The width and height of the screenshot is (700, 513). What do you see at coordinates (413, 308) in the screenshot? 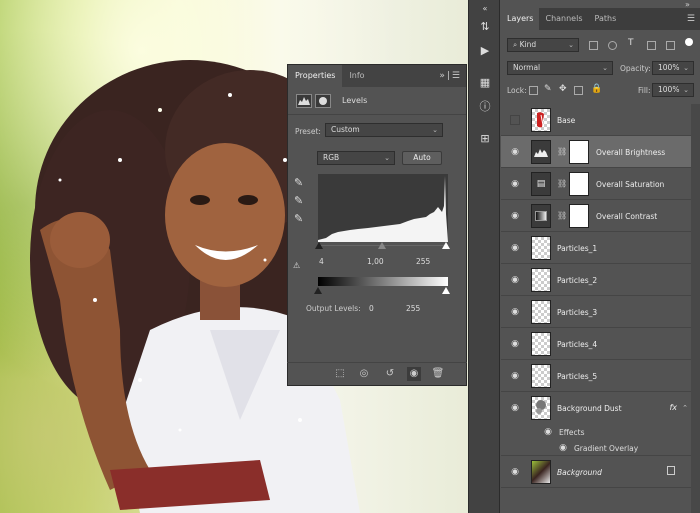
I see `output-white-value: 255` at bounding box center [413, 308].